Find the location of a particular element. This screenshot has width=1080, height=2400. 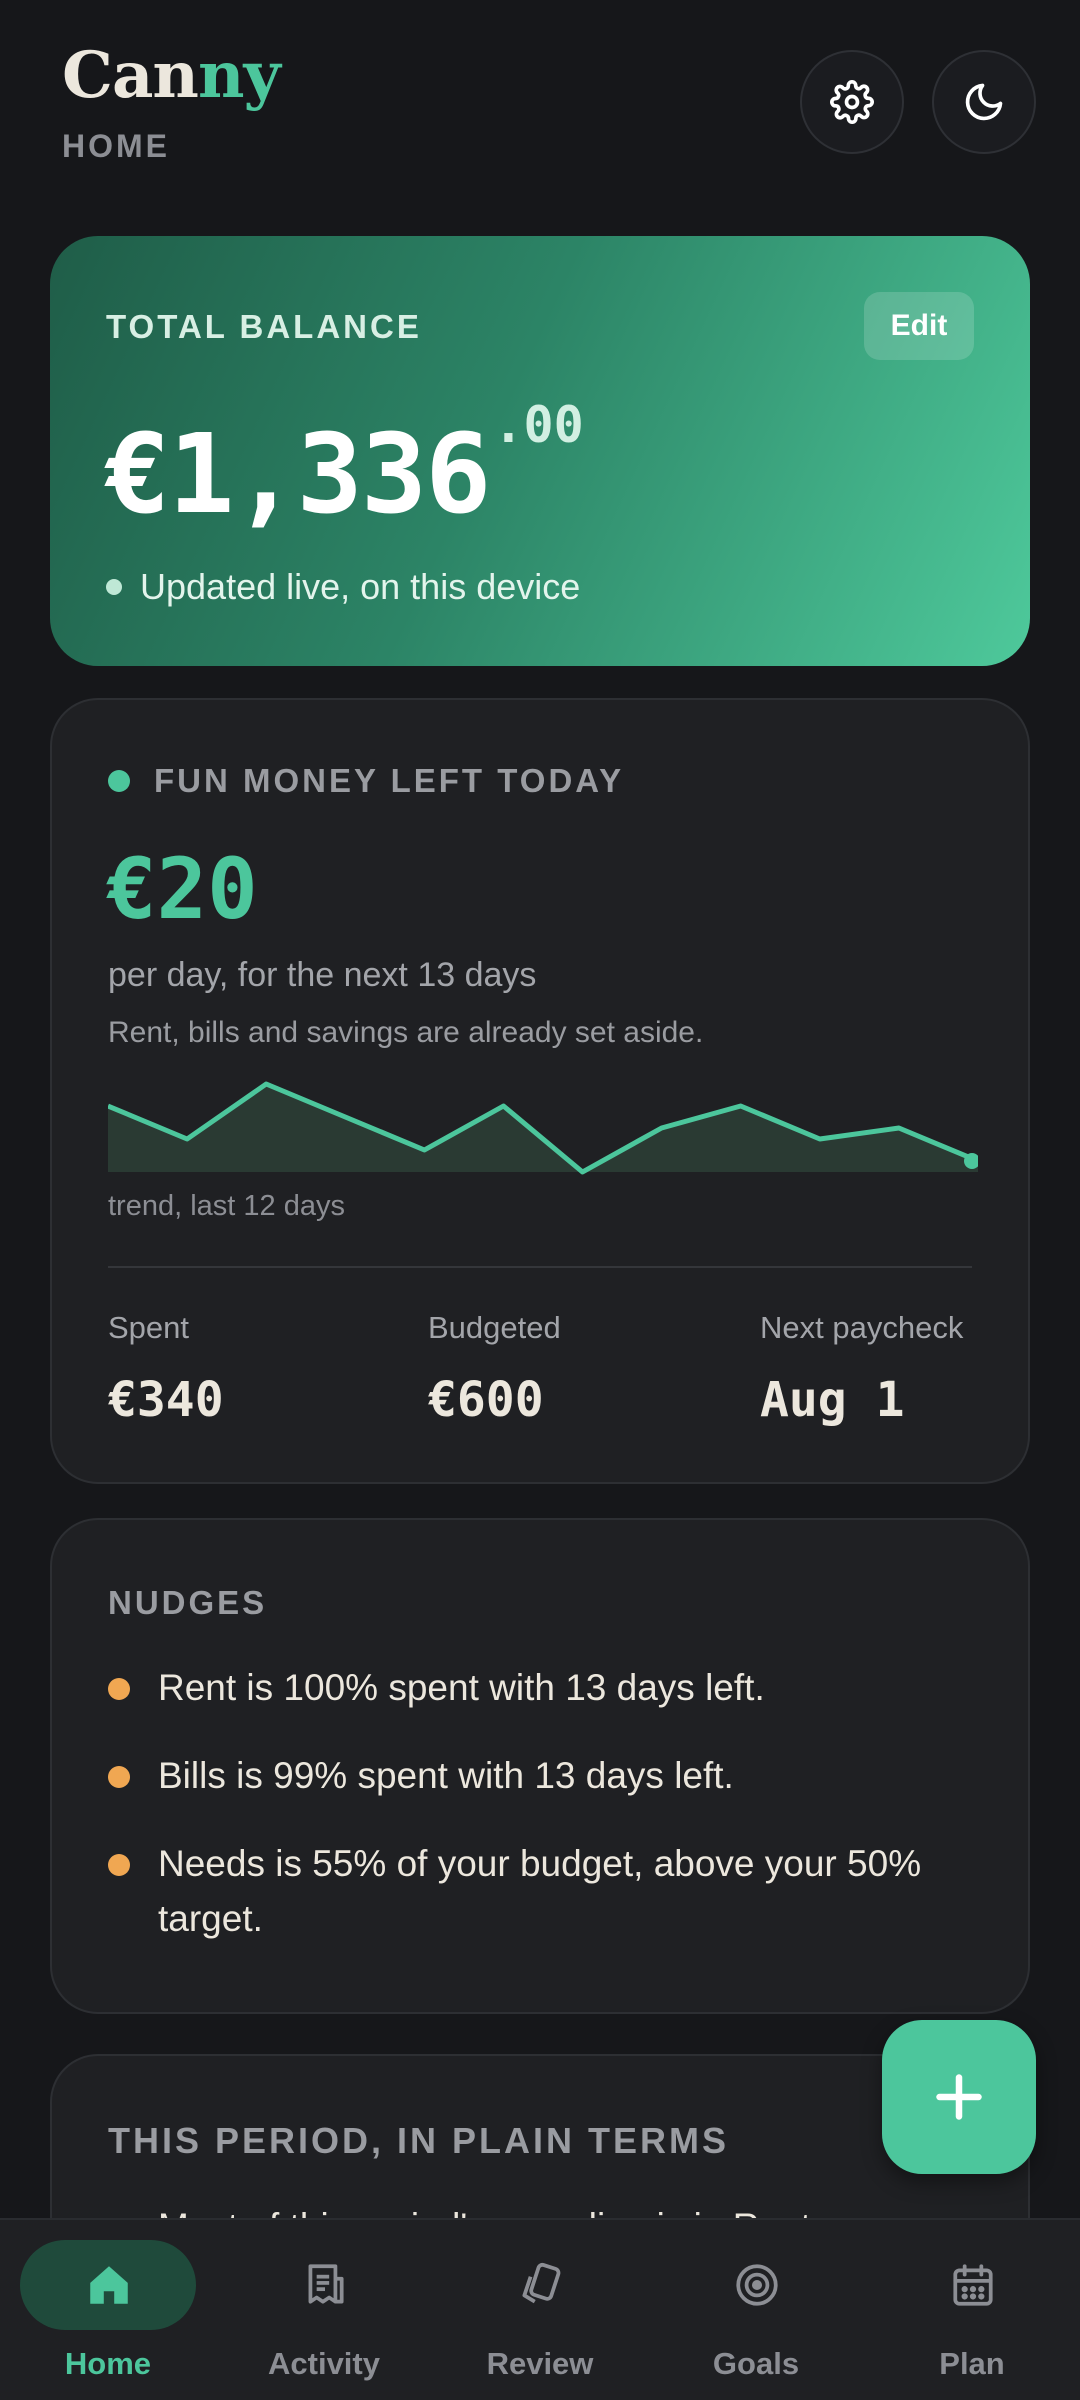

header: Canny HOME is located at coordinates (171, 101).